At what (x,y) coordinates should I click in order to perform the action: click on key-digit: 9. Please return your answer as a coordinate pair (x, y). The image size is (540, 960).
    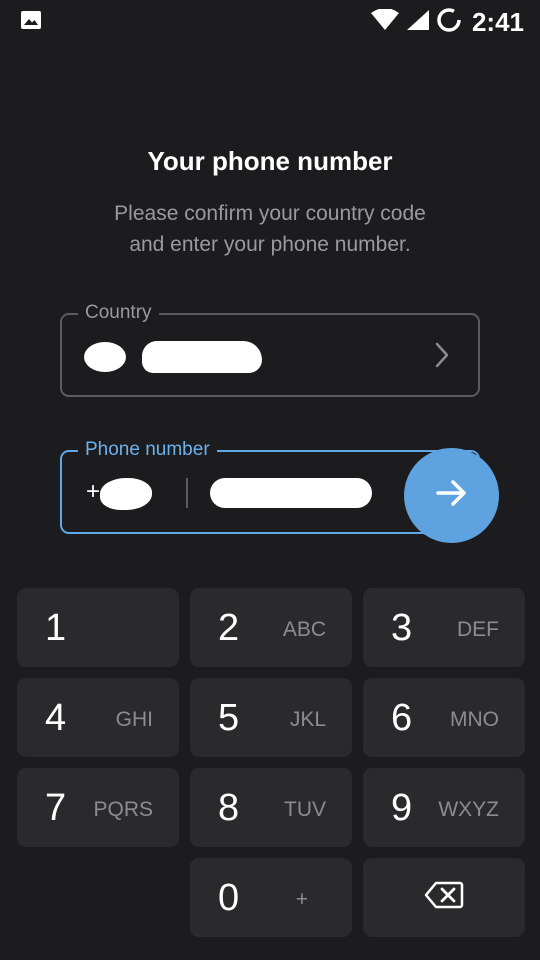
    Looking at the image, I should click on (402, 808).